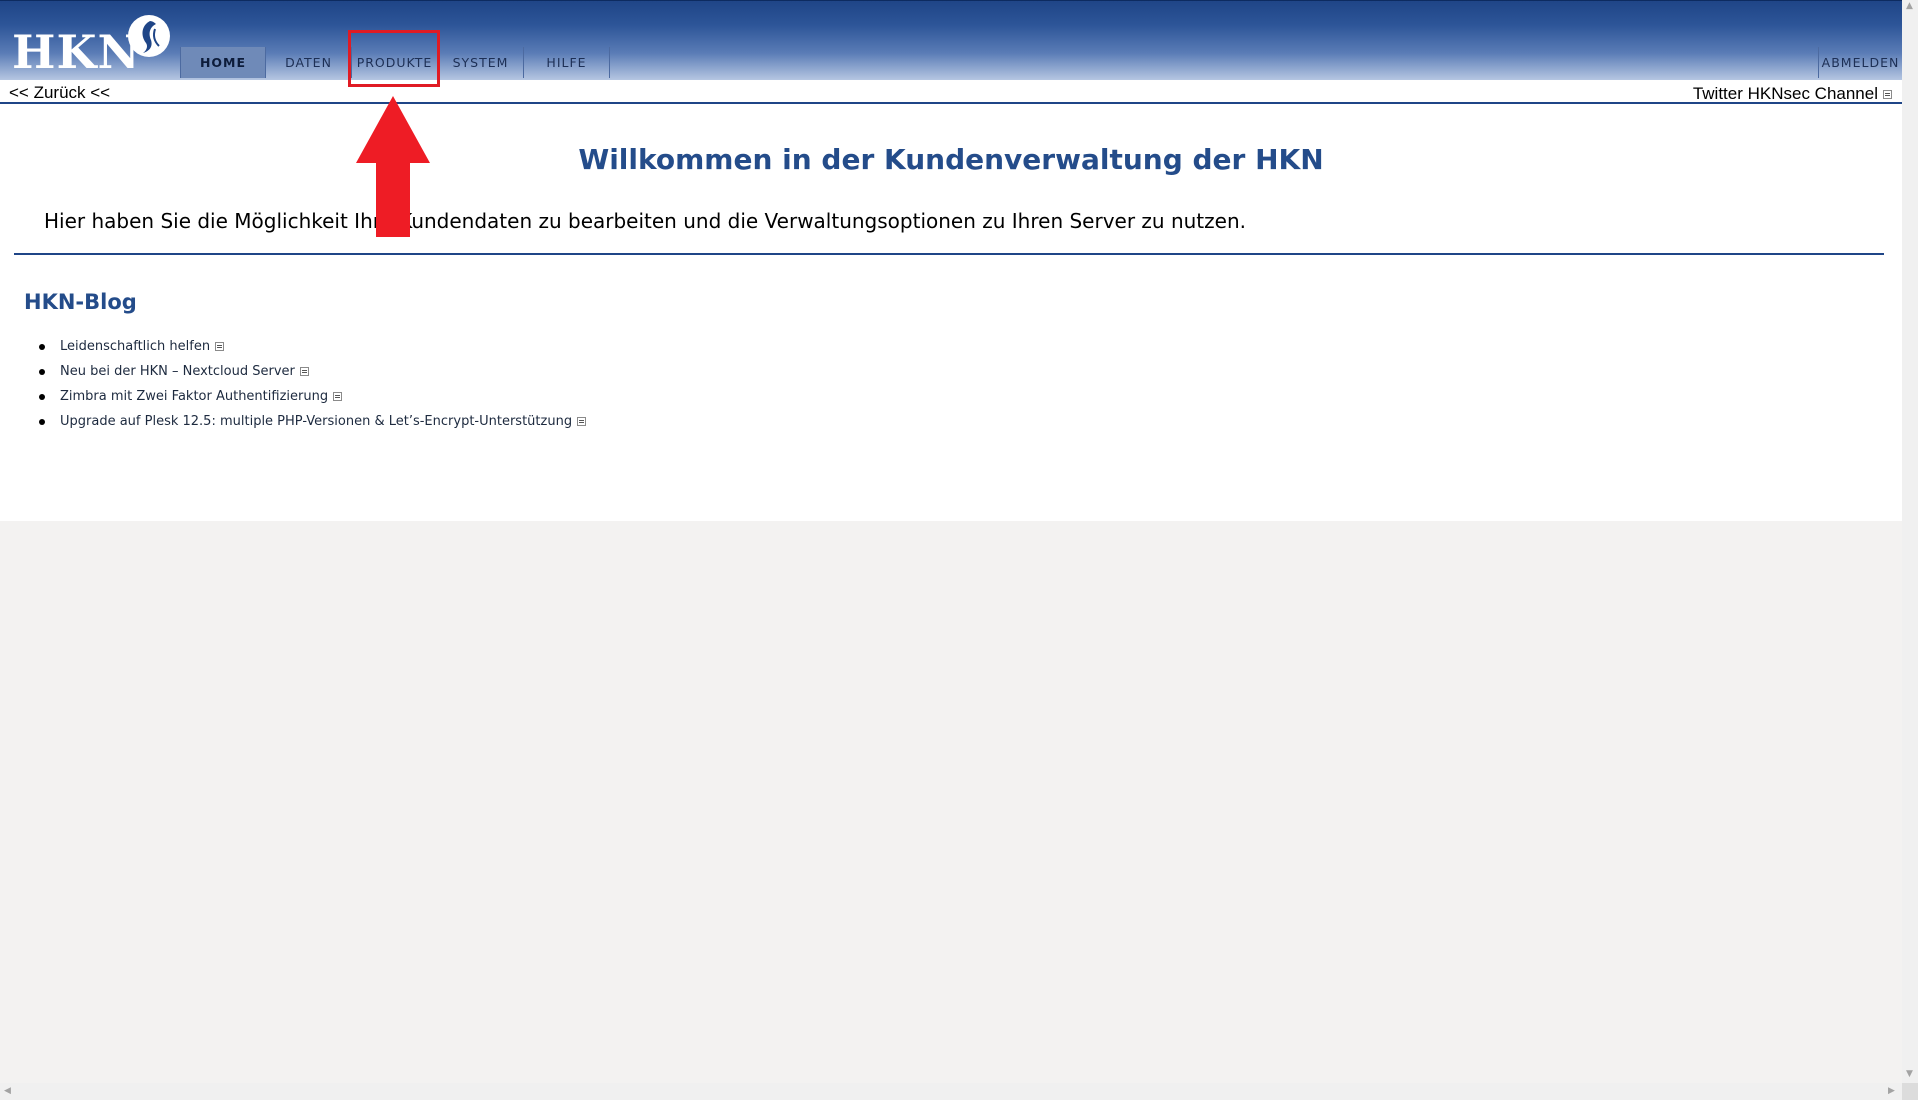 Image resolution: width=1918 pixels, height=1100 pixels. What do you see at coordinates (1860, 62) in the screenshot?
I see `logout-button: ABMELDEN` at bounding box center [1860, 62].